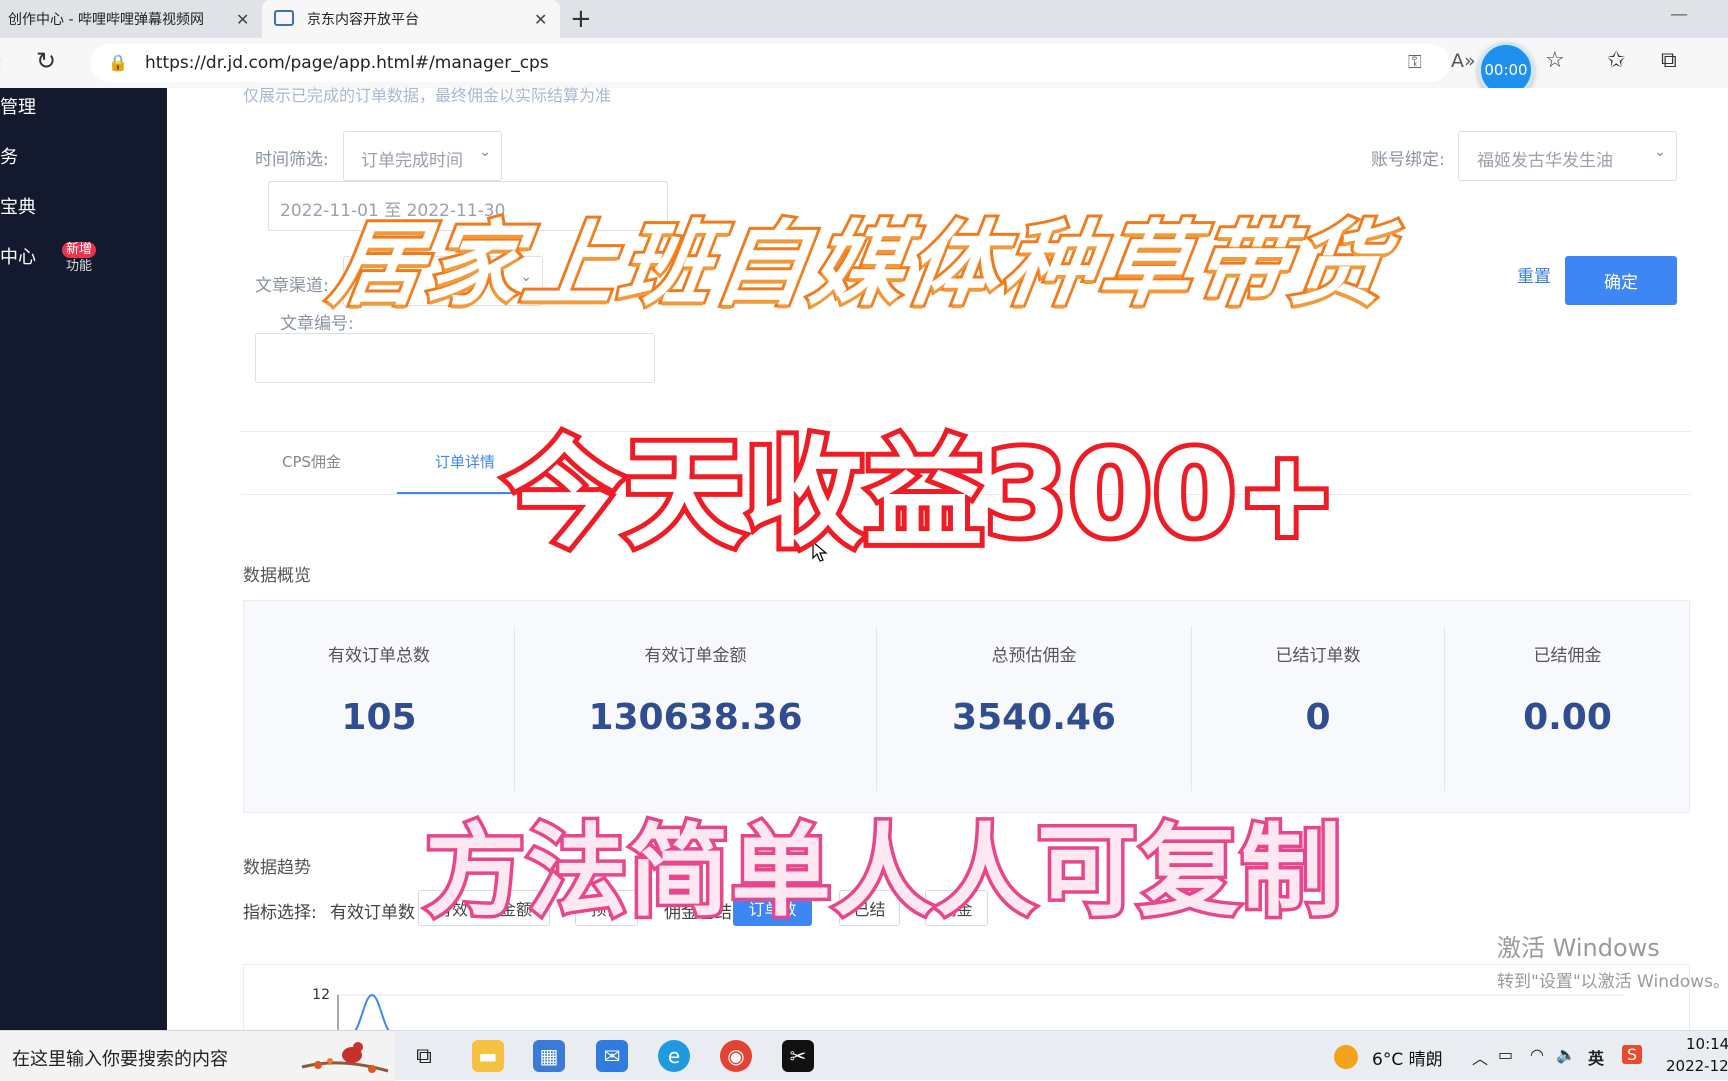 Image resolution: width=1728 pixels, height=1081 pixels. What do you see at coordinates (736, 1056) in the screenshot?
I see `chrome-browser-icon: ◉` at bounding box center [736, 1056].